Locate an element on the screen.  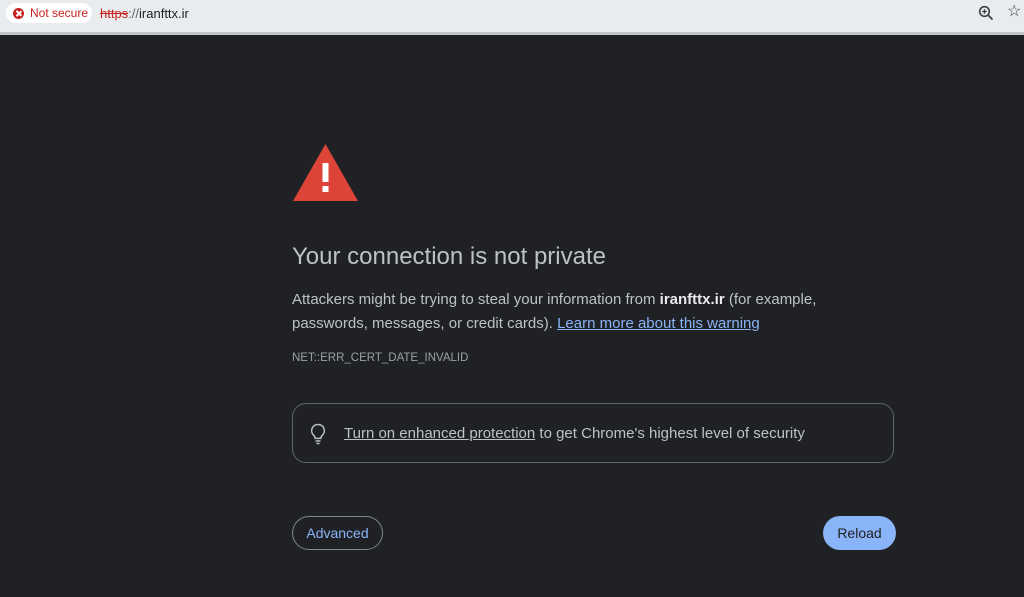
zoom-in-icon is located at coordinates (986, 15).